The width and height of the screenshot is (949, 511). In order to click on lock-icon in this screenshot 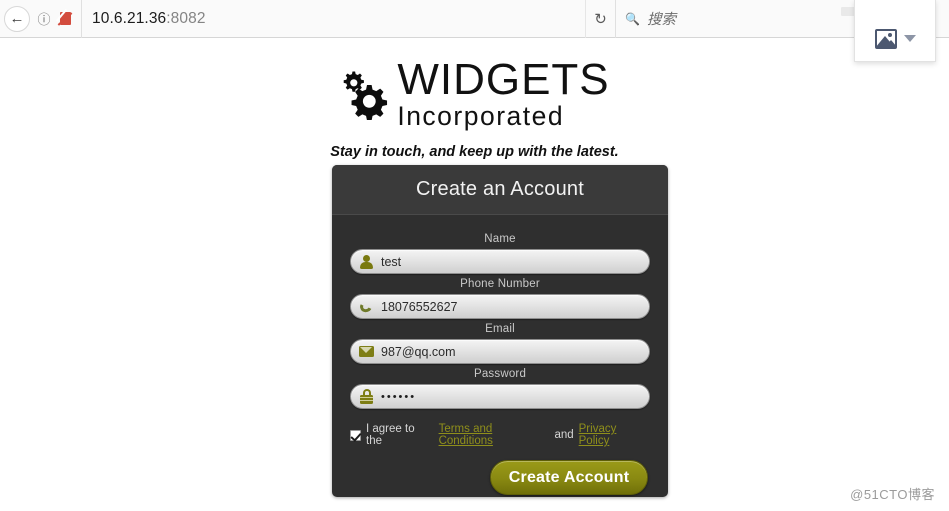, I will do `click(366, 396)`.